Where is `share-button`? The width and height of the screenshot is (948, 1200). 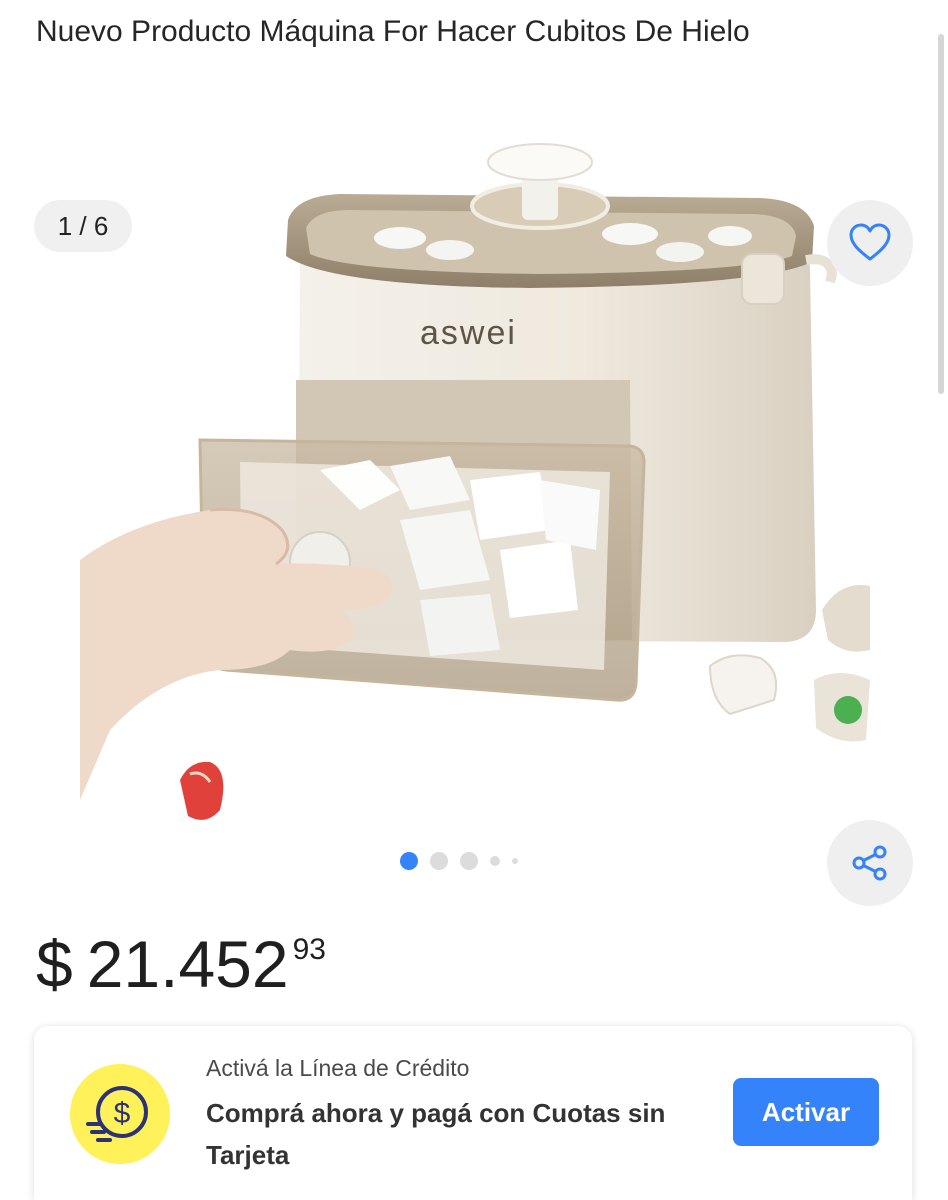
share-button is located at coordinates (870, 863).